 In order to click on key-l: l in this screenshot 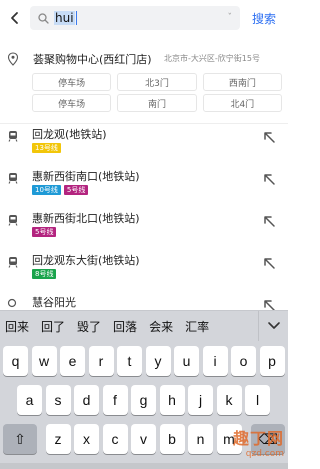, I will do `click(257, 400)`.